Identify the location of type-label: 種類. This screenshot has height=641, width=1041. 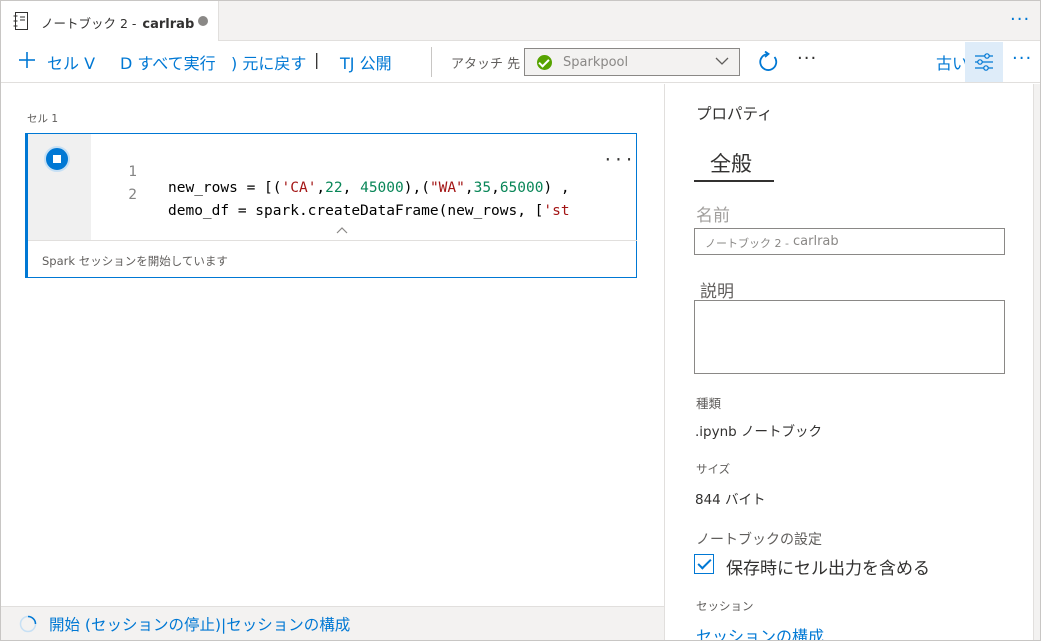
(709, 403).